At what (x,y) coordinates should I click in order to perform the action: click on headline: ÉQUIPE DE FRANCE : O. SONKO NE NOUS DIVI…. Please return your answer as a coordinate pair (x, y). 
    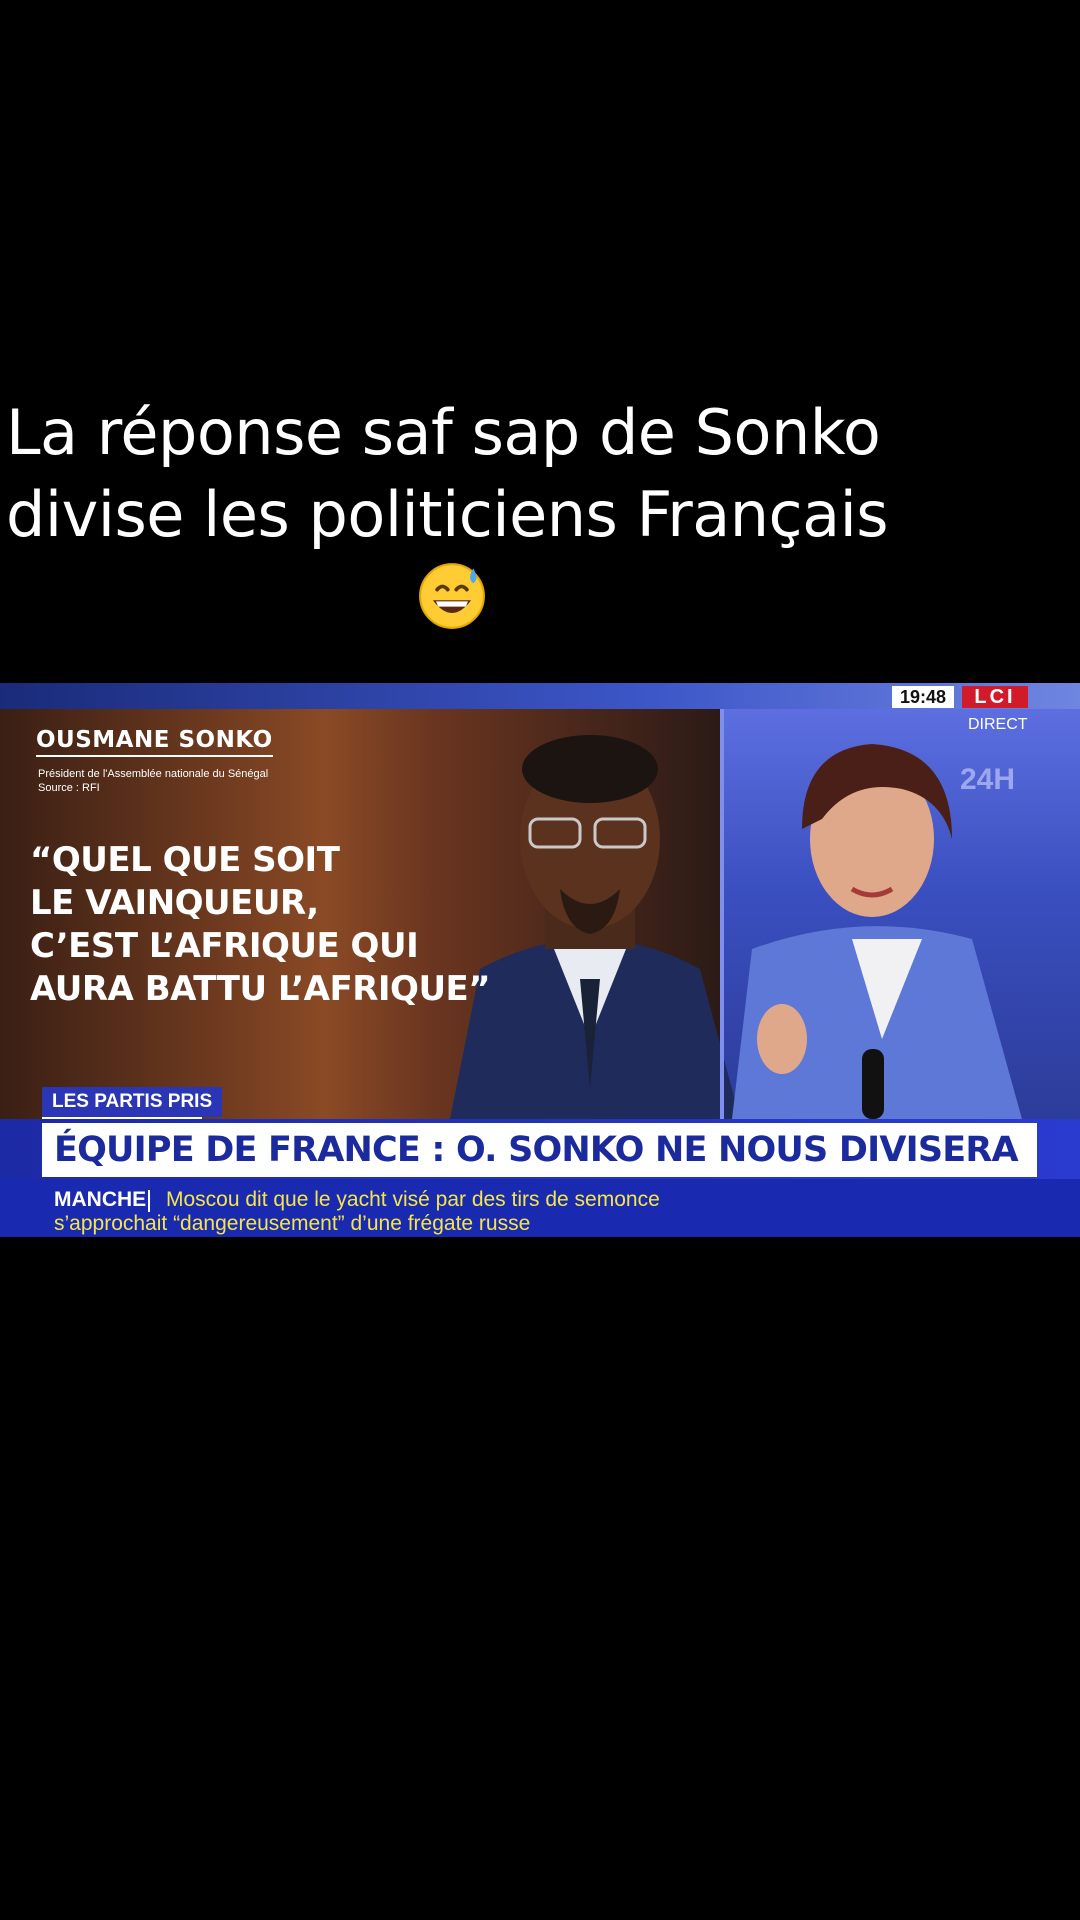
    Looking at the image, I should click on (539, 1173).